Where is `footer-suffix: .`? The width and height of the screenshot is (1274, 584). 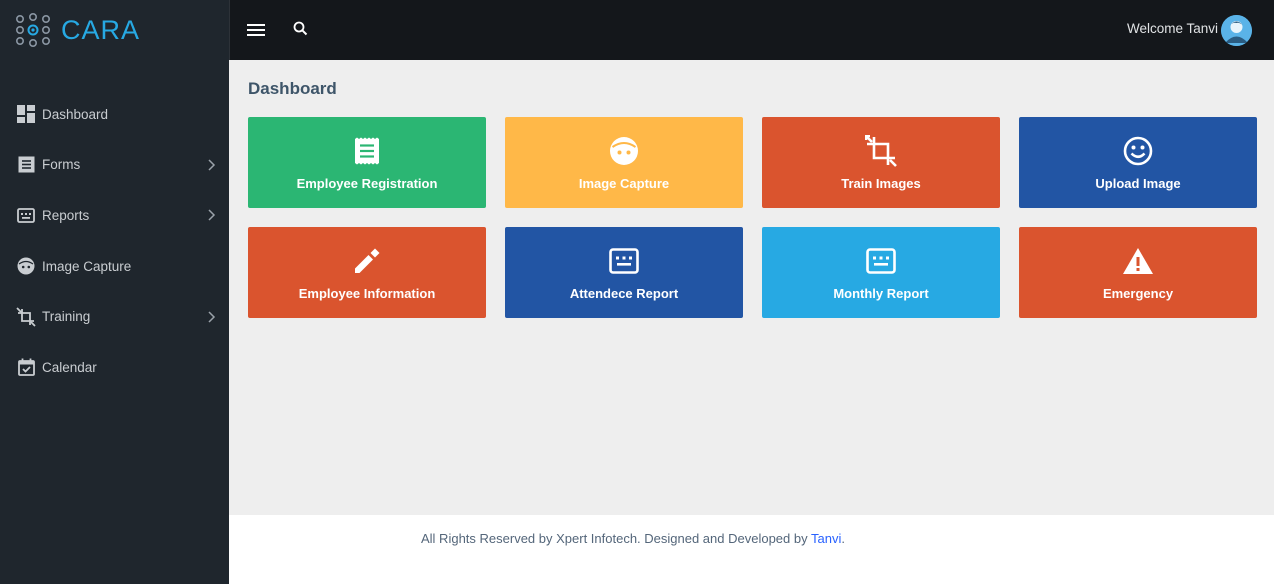
footer-suffix: . is located at coordinates (843, 538).